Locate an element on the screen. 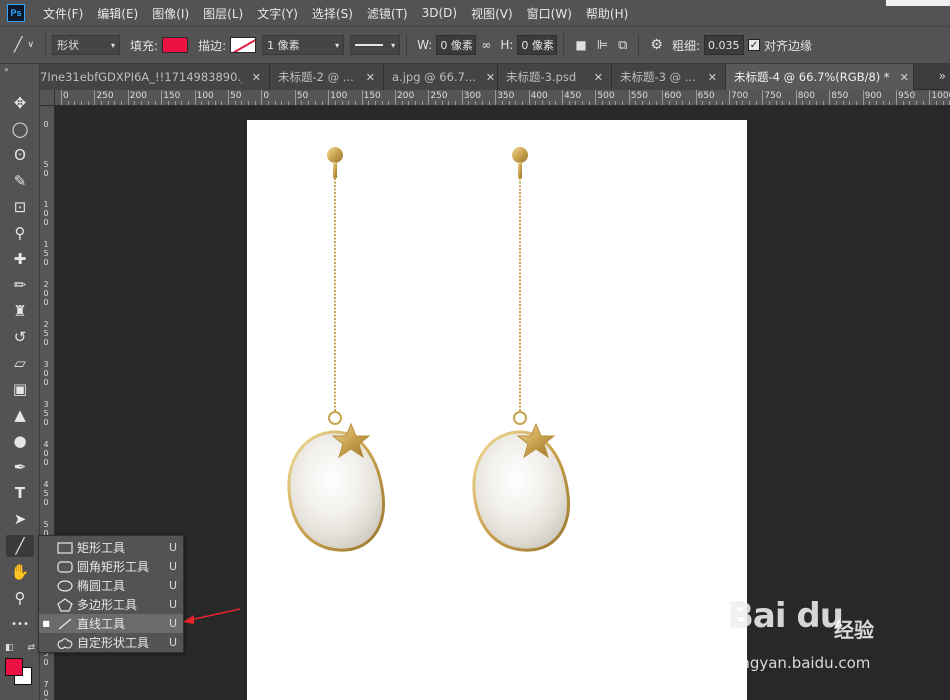 Image resolution: width=950 pixels, height=700 pixels. gear-icon: ⚙ is located at coordinates (656, 45).